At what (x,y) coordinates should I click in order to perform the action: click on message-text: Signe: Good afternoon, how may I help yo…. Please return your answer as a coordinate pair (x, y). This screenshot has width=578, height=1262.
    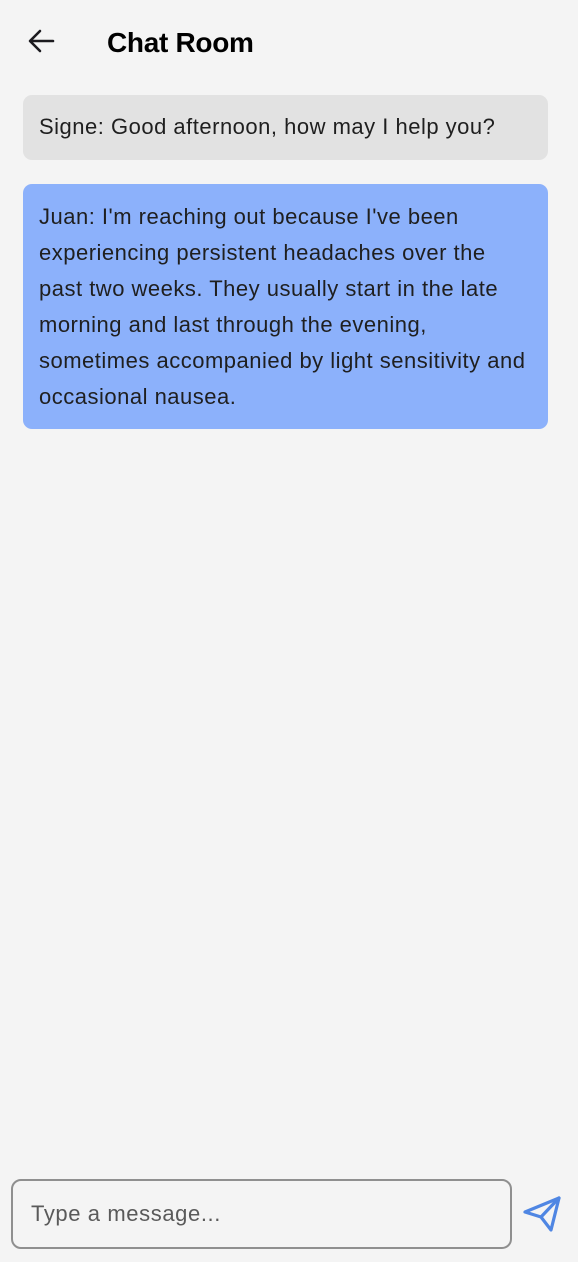
    Looking at the image, I should click on (267, 126).